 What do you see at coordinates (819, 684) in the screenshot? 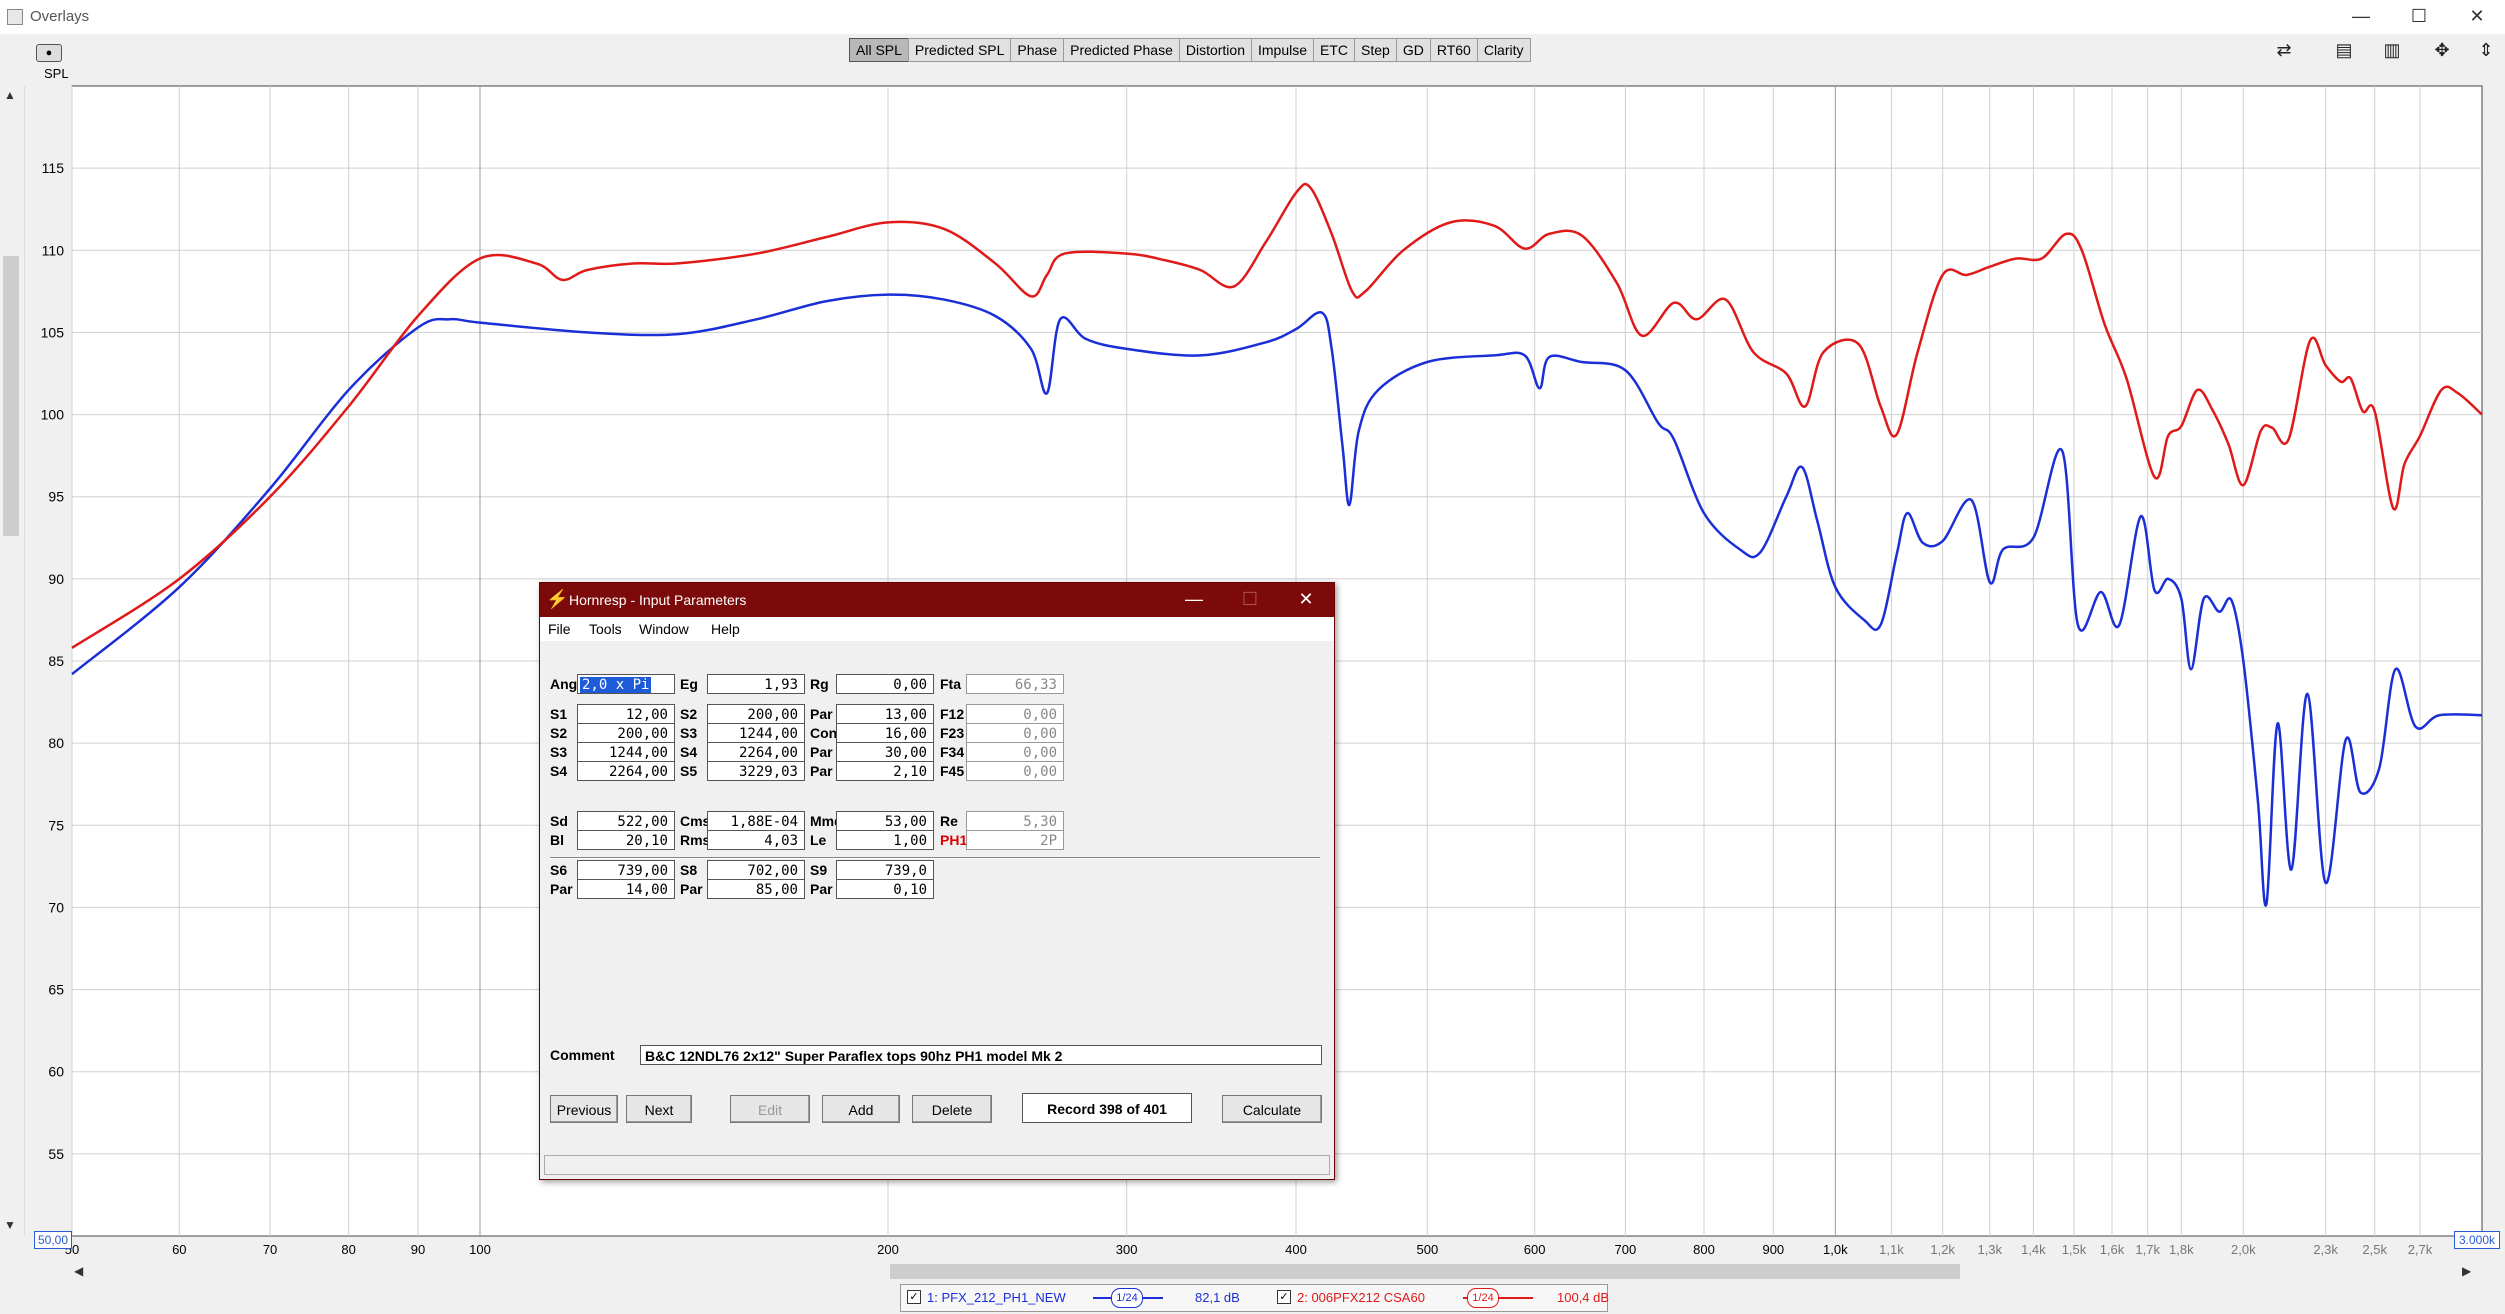
I see `param-label-rg: Rg` at bounding box center [819, 684].